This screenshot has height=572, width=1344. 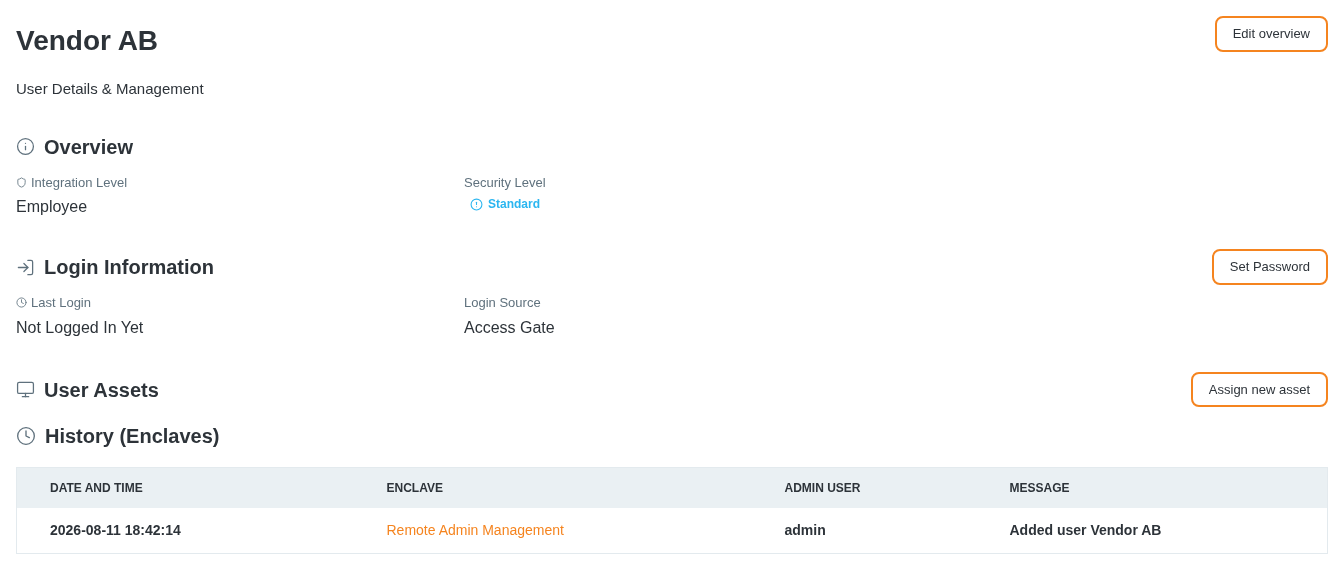 I want to click on field-value: Access Gate, so click(x=510, y=327).